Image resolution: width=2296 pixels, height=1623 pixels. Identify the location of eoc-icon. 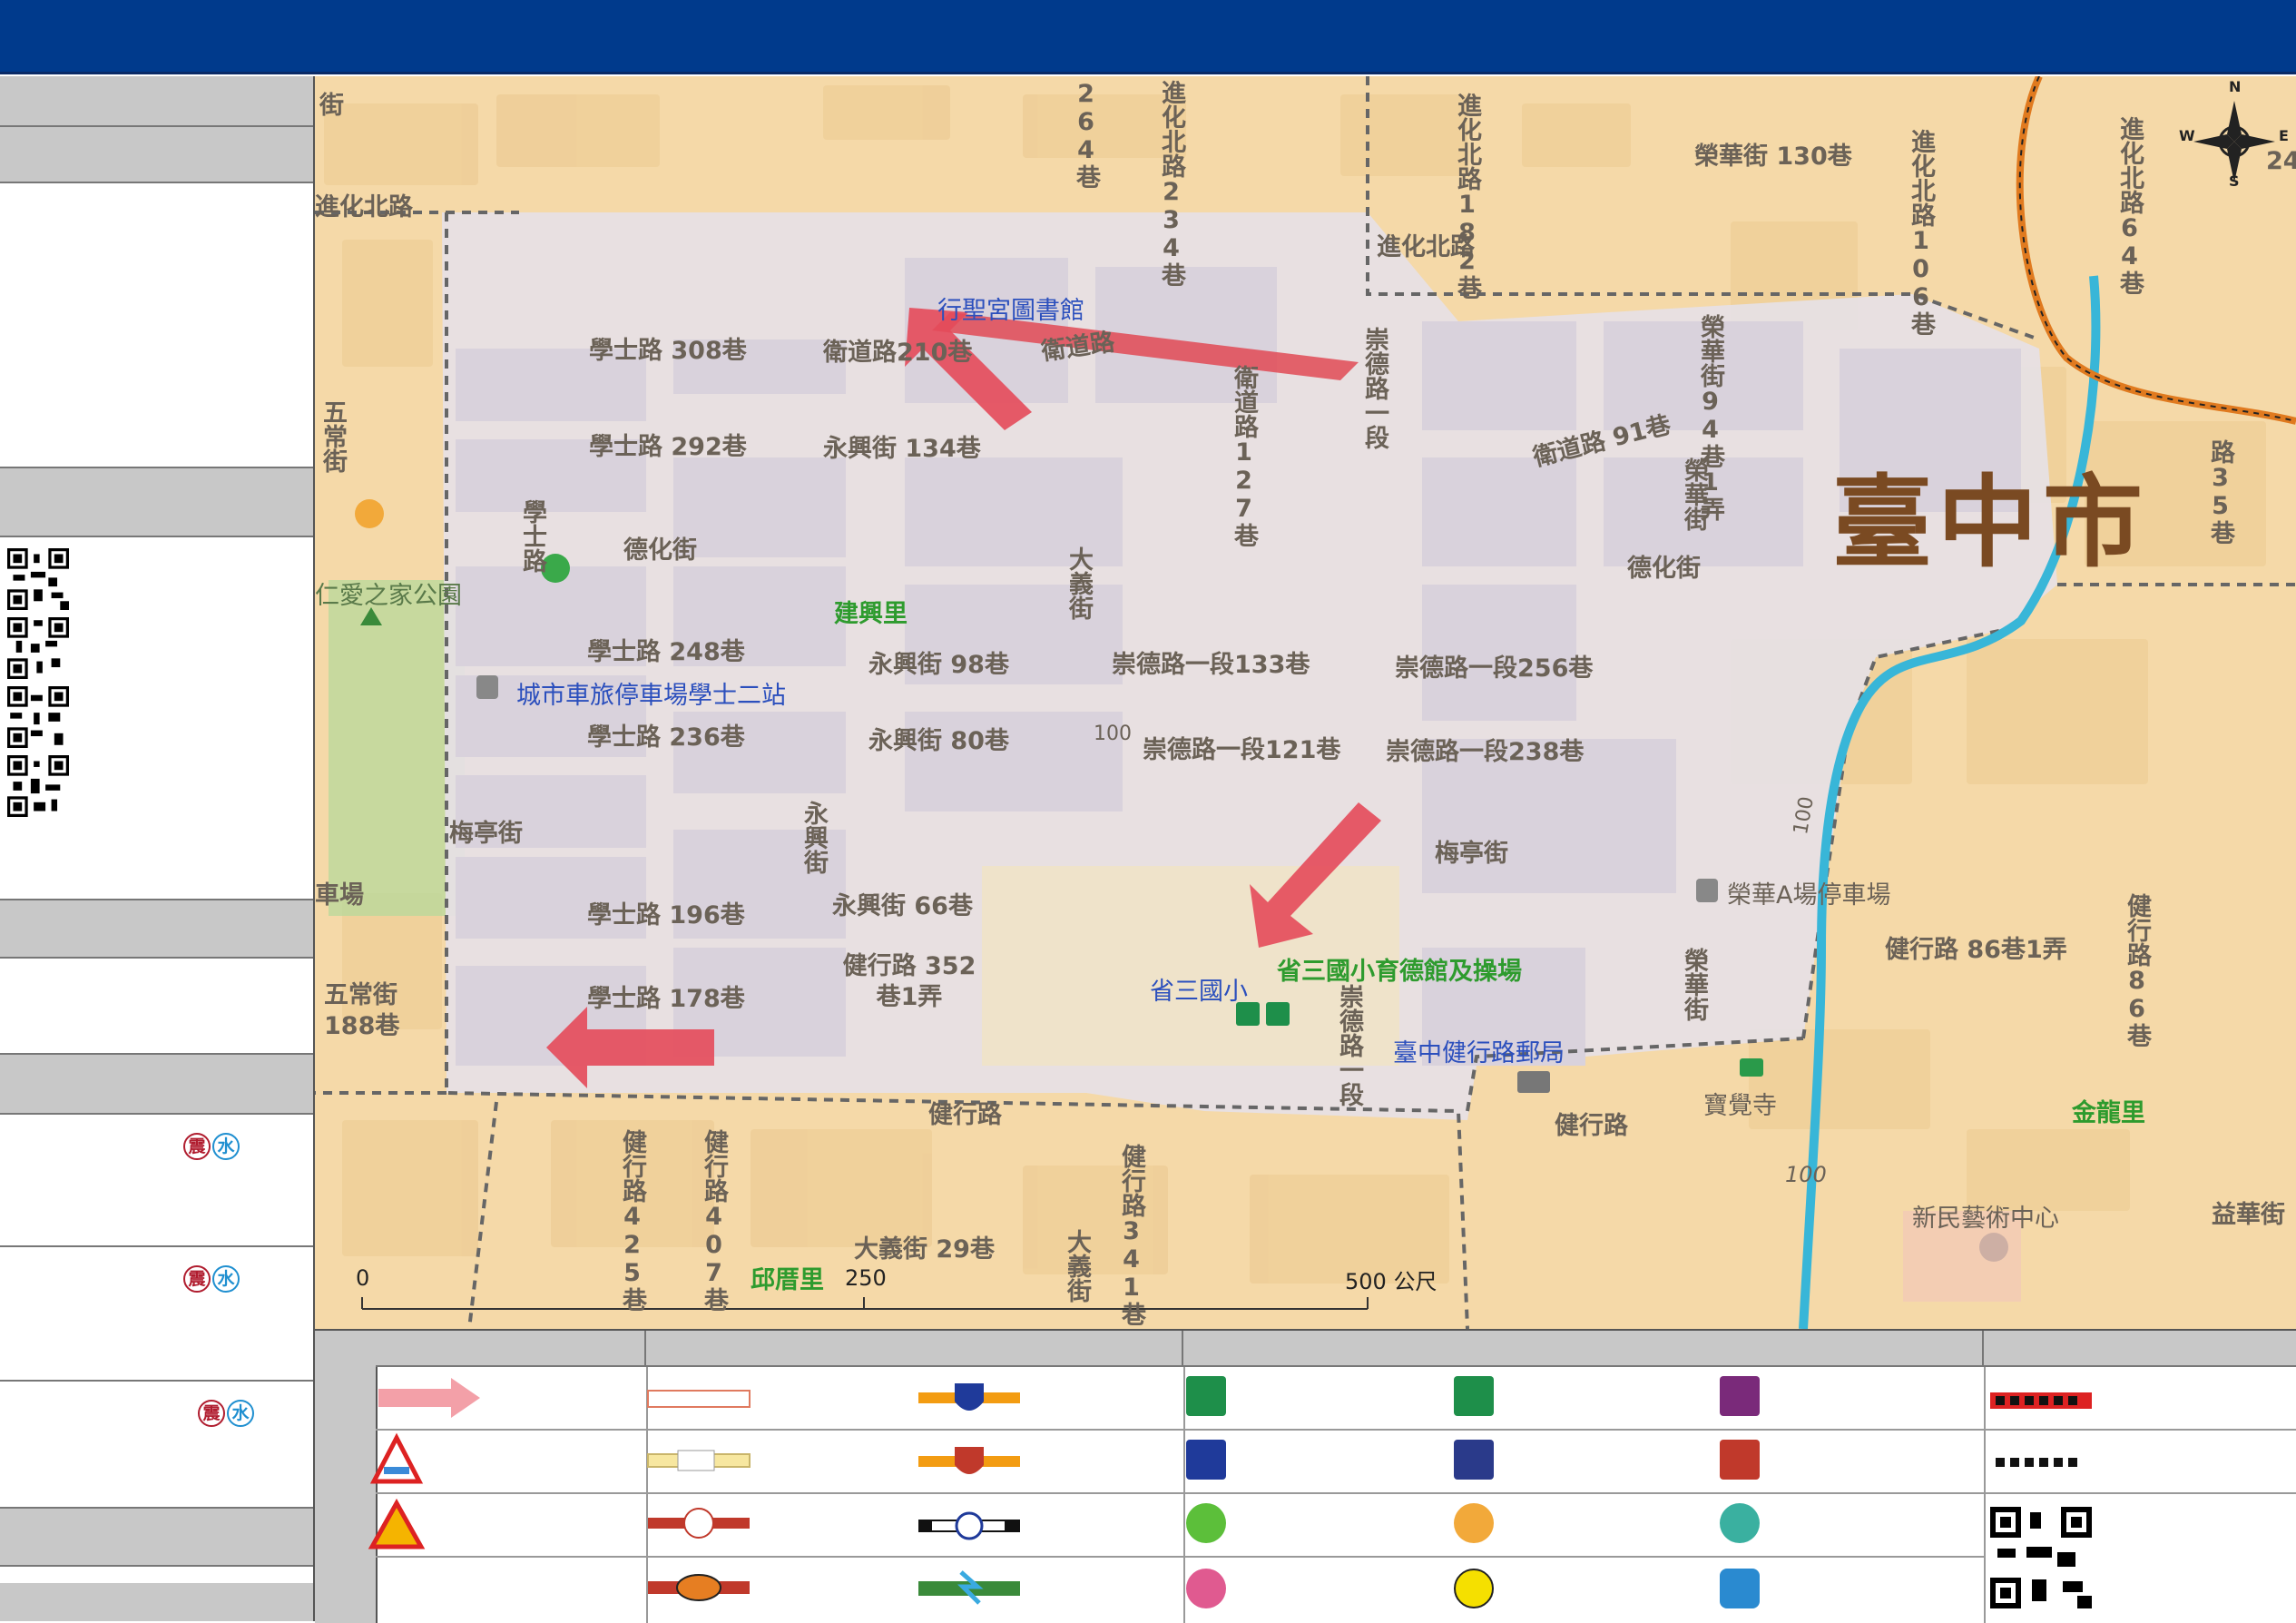
(1474, 1588).